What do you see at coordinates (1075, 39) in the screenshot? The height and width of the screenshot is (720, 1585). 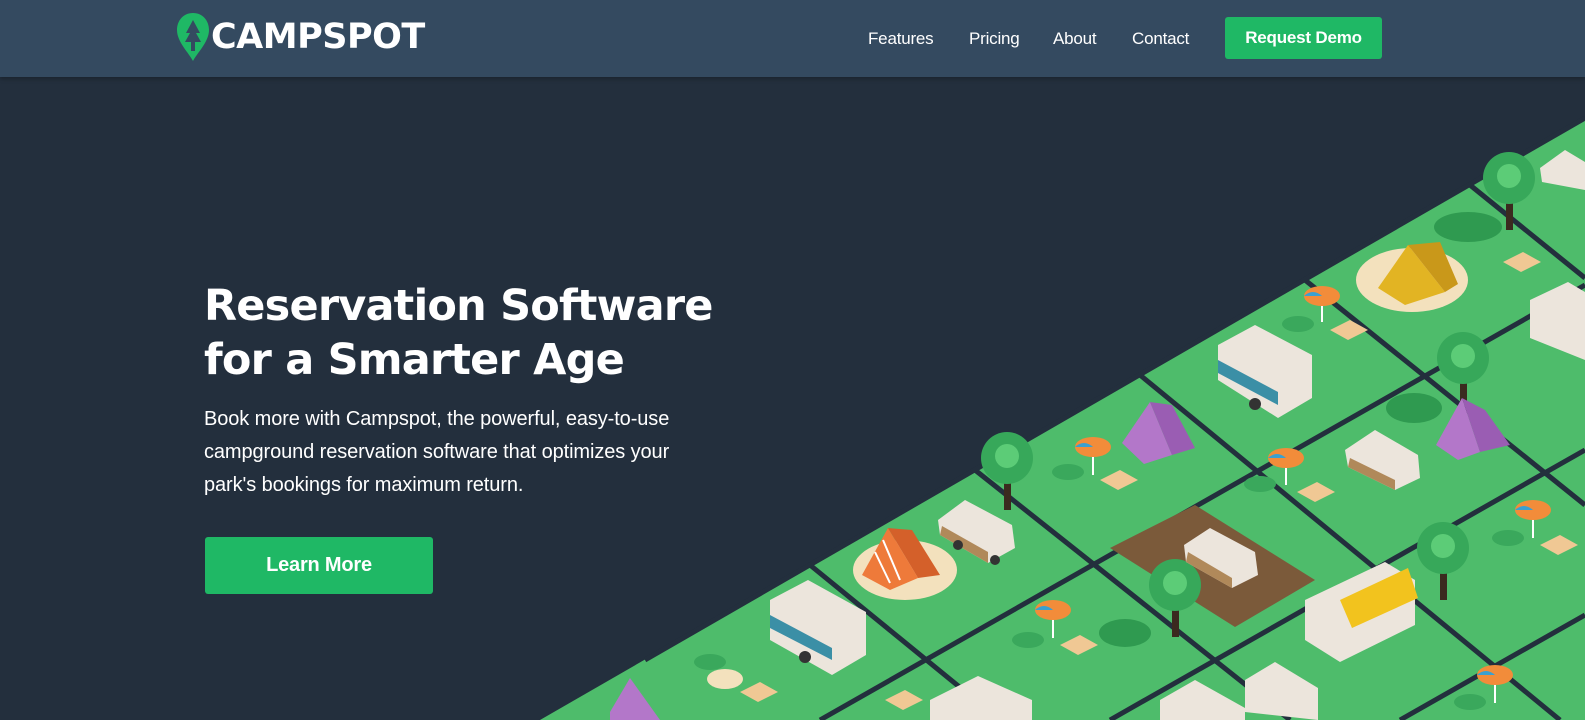 I see `nav-about-link: About` at bounding box center [1075, 39].